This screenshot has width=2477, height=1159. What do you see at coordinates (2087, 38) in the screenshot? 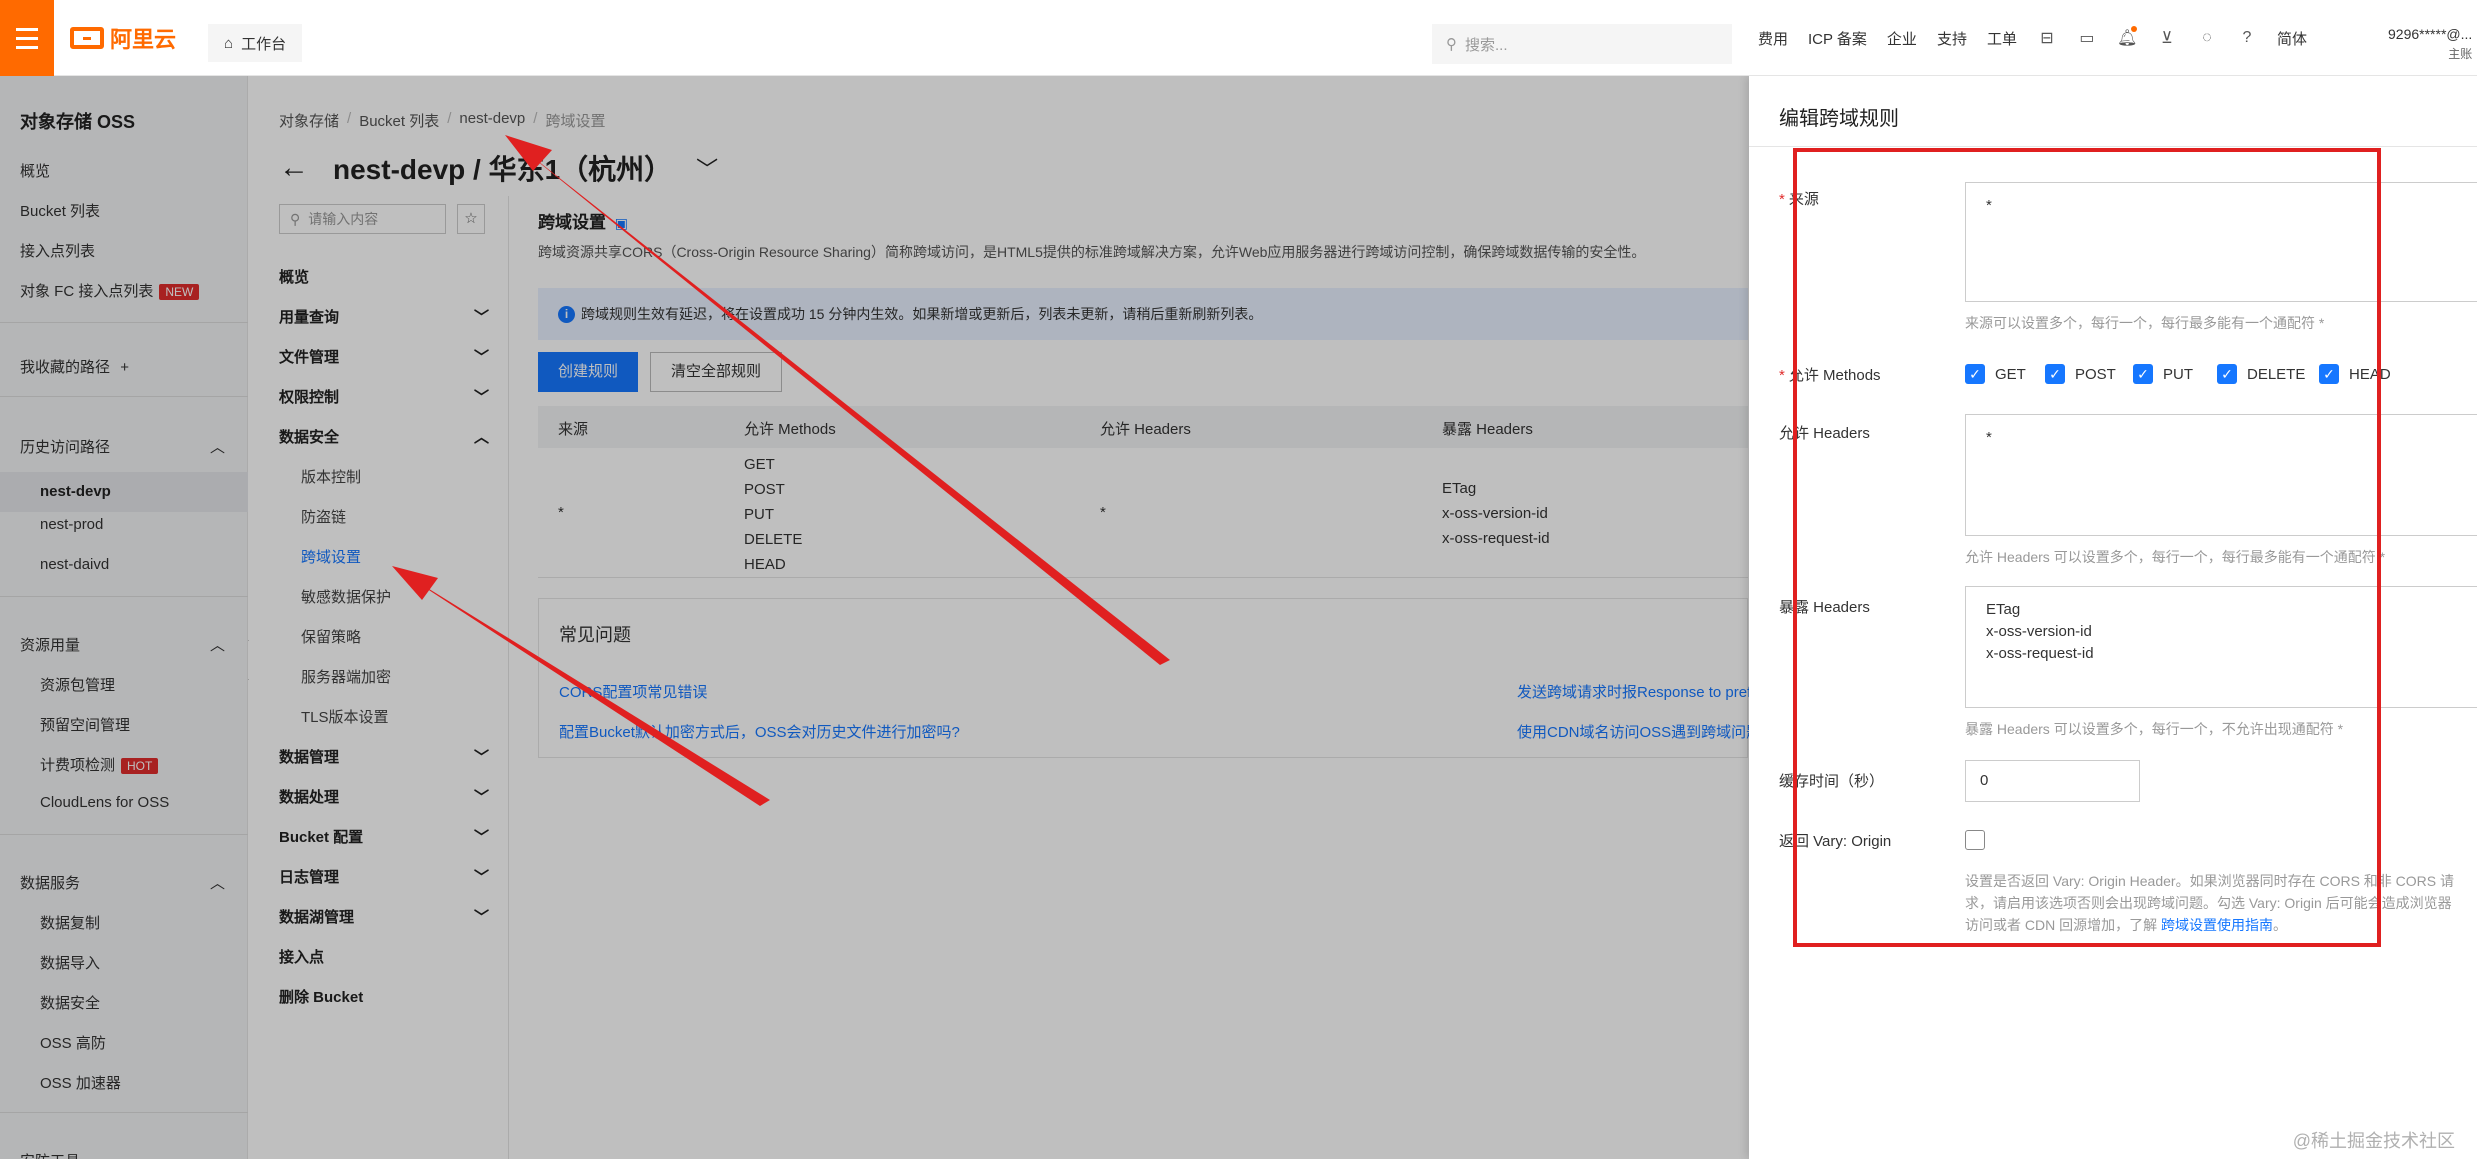
I see `terminal-icon: ▭` at bounding box center [2087, 38].